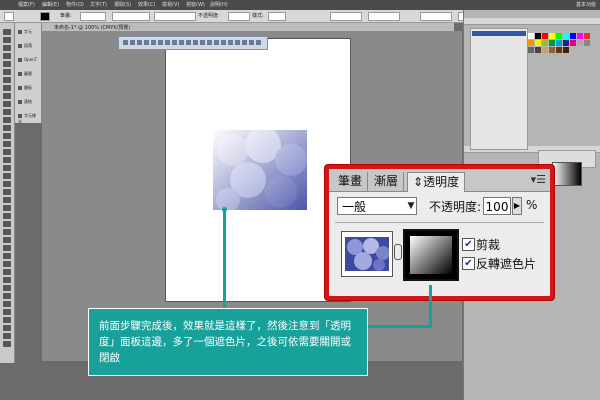 The width and height of the screenshot is (600, 400). What do you see at coordinates (260, 170) in the screenshot?
I see `hydrangea-image` at bounding box center [260, 170].